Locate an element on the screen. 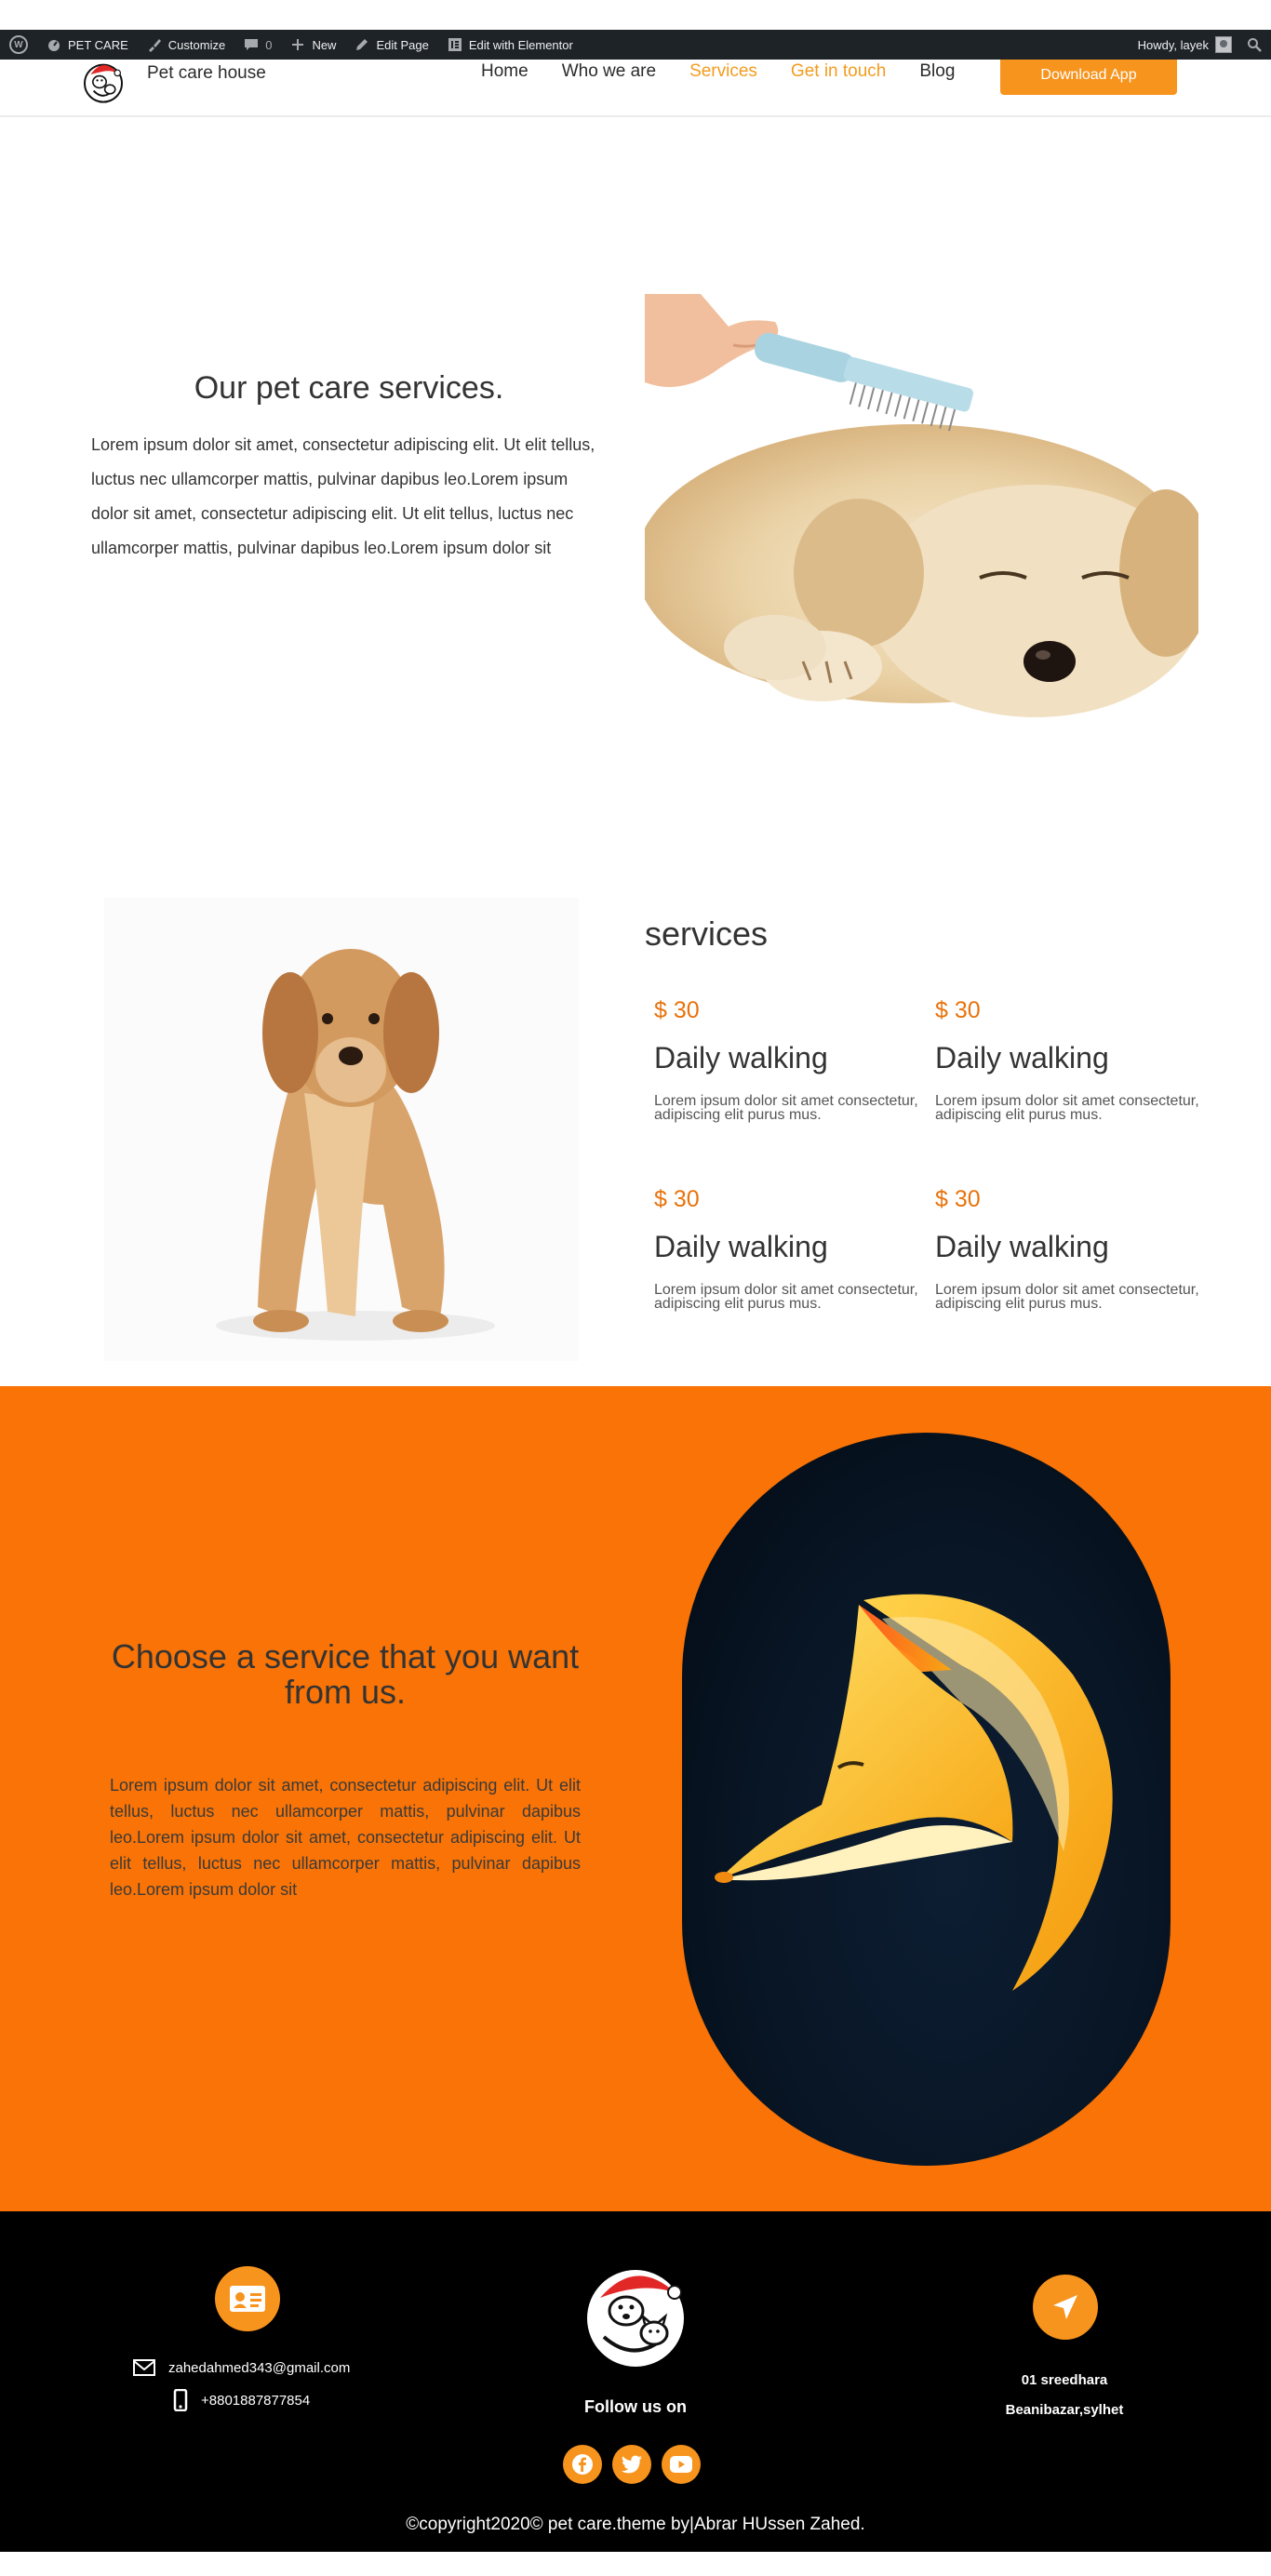 Image resolution: width=1271 pixels, height=2576 pixels. footer-address-line2: Beanibazar,sylhet is located at coordinates (1064, 2410).